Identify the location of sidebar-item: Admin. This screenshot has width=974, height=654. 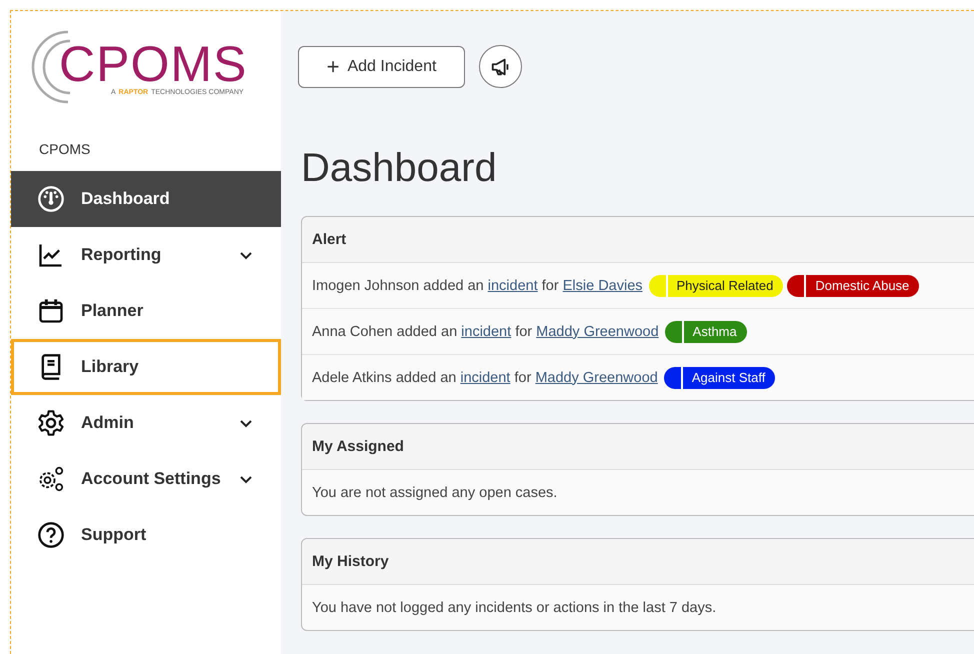
(146, 423).